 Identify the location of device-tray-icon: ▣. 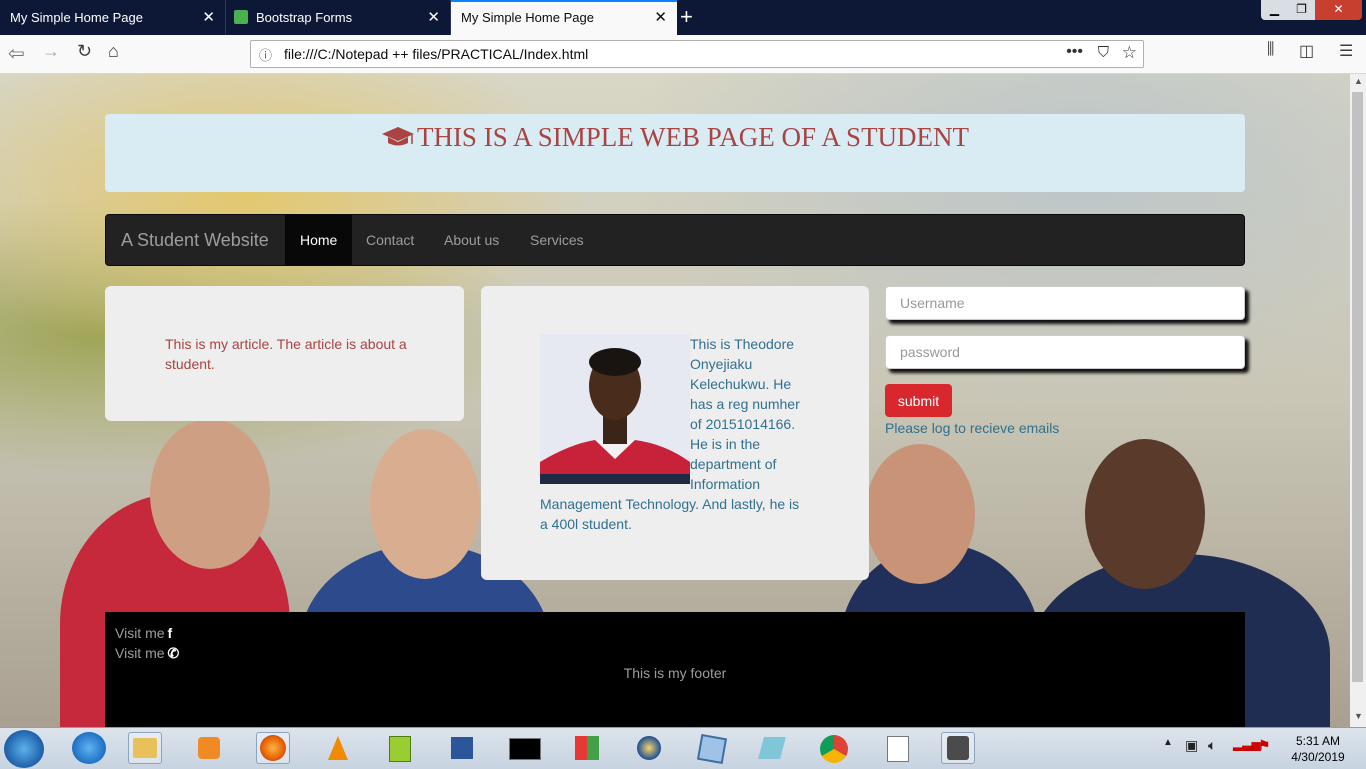
(1191, 745).